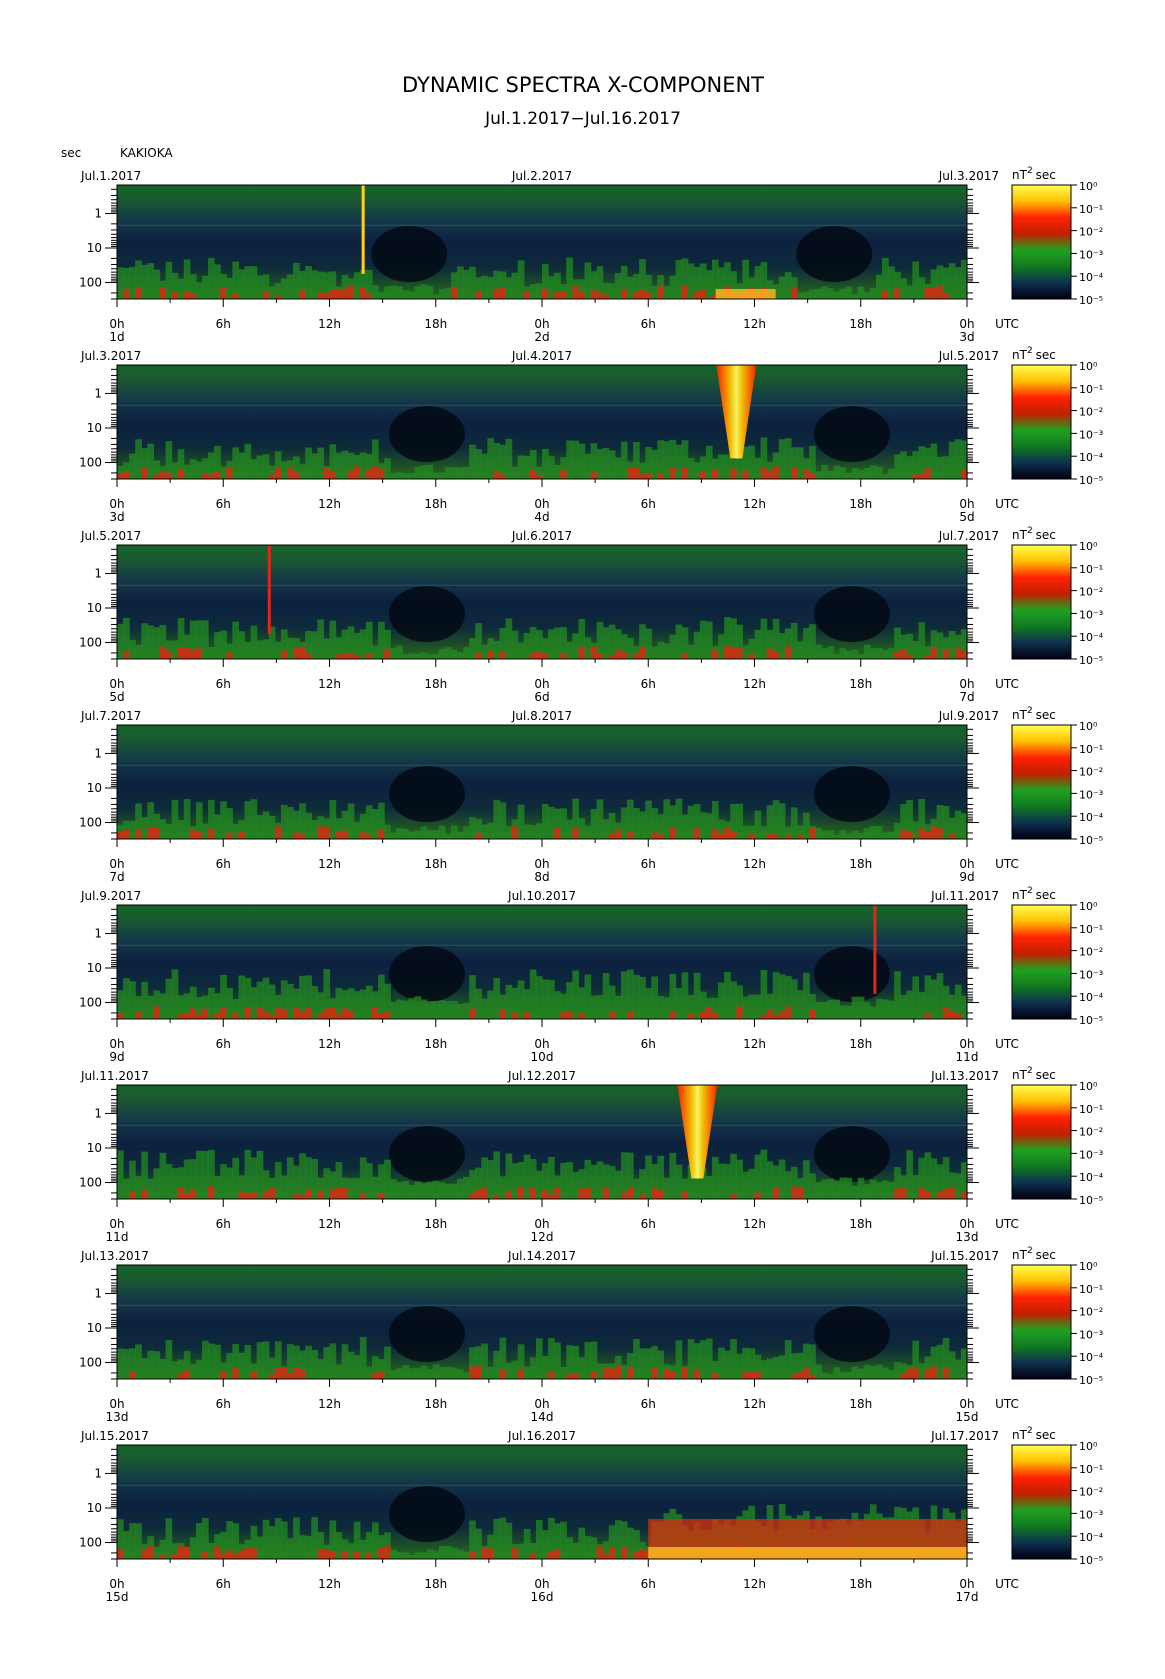 The height and width of the screenshot is (1679, 1165). I want to click on date-label-left: Jul.13.2017, so click(114, 1256).